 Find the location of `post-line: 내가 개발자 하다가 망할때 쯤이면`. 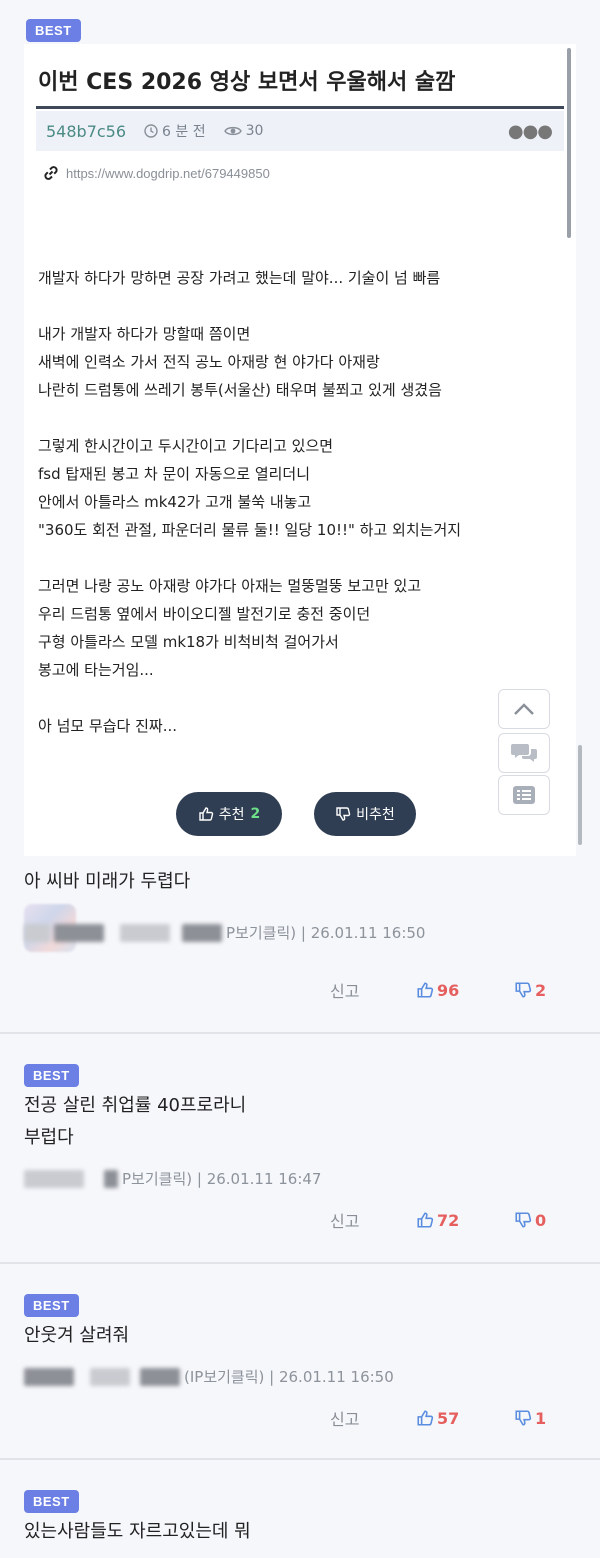

post-line: 내가 개발자 하다가 망할때 쯤이면 is located at coordinates (144, 334).